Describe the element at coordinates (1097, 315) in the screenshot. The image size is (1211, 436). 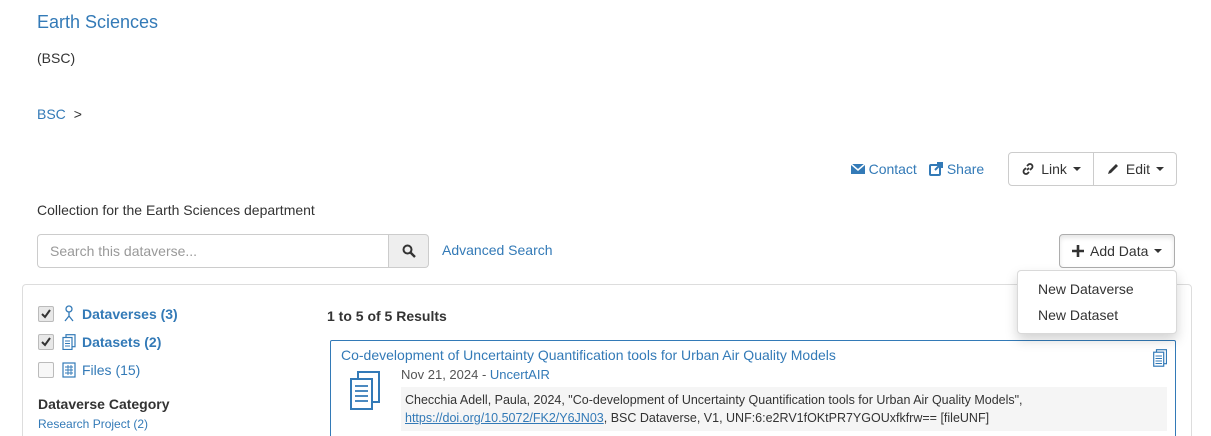
I see `menu-item-new-dataset: New Dataset` at that location.